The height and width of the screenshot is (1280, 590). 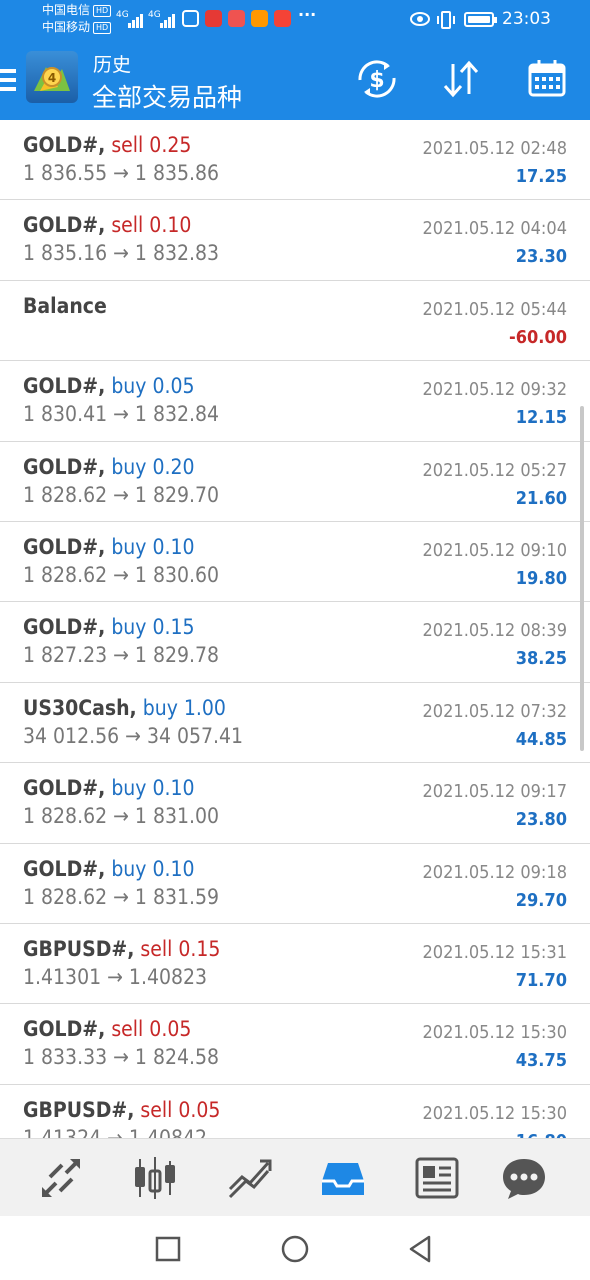 I want to click on symbol-name: US30Cash,, so click(x=80, y=707).